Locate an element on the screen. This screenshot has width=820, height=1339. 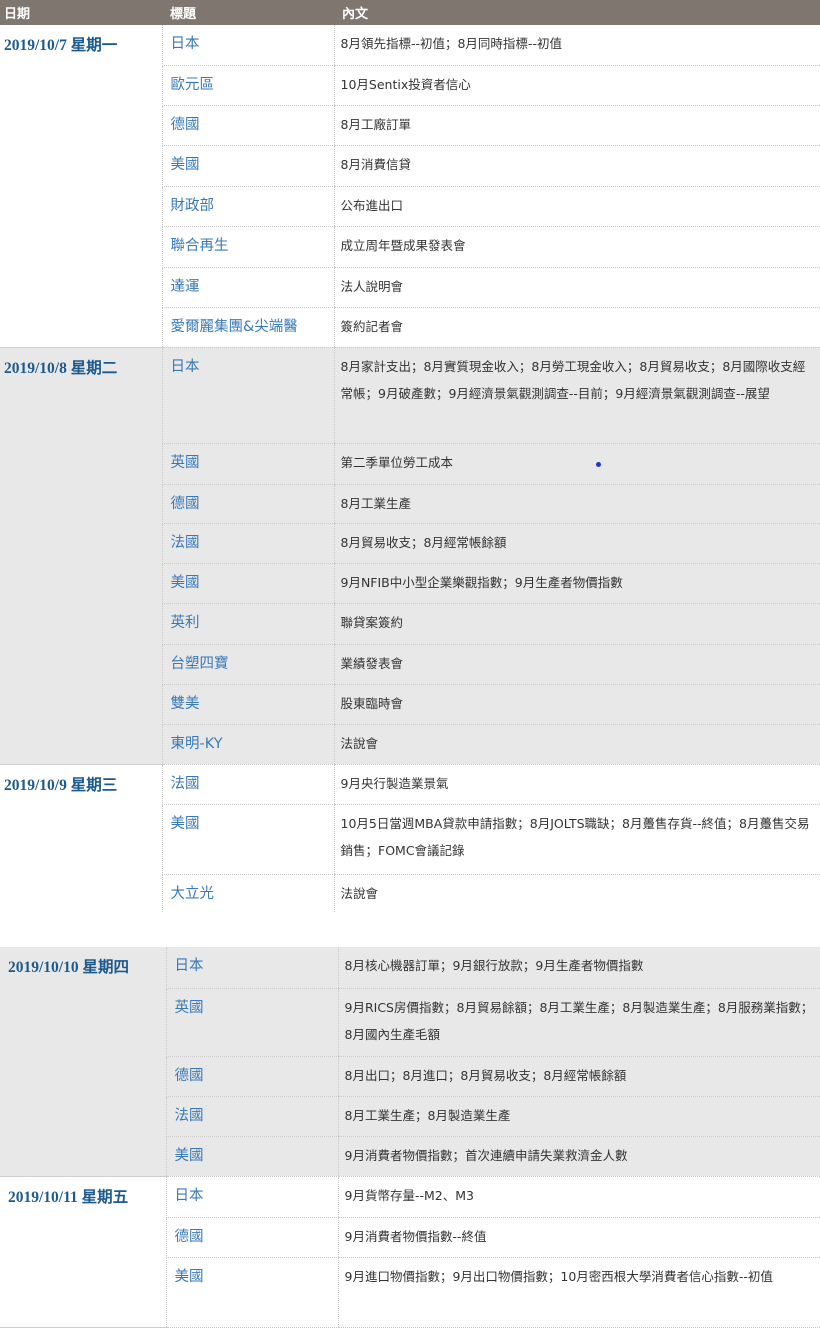
title-cell: 財政部 is located at coordinates (247, 206).